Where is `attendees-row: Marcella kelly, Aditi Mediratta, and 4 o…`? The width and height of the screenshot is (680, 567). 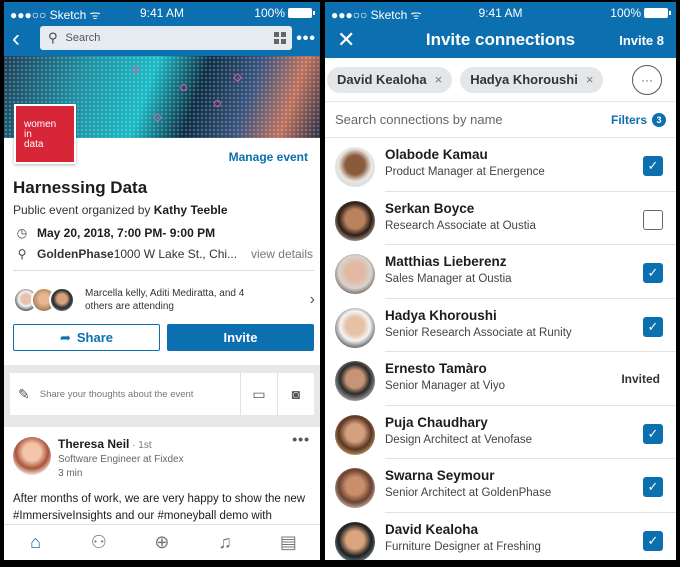 attendees-row: Marcella kelly, Aditi Mediratta, and 4 o… is located at coordinates (164, 300).